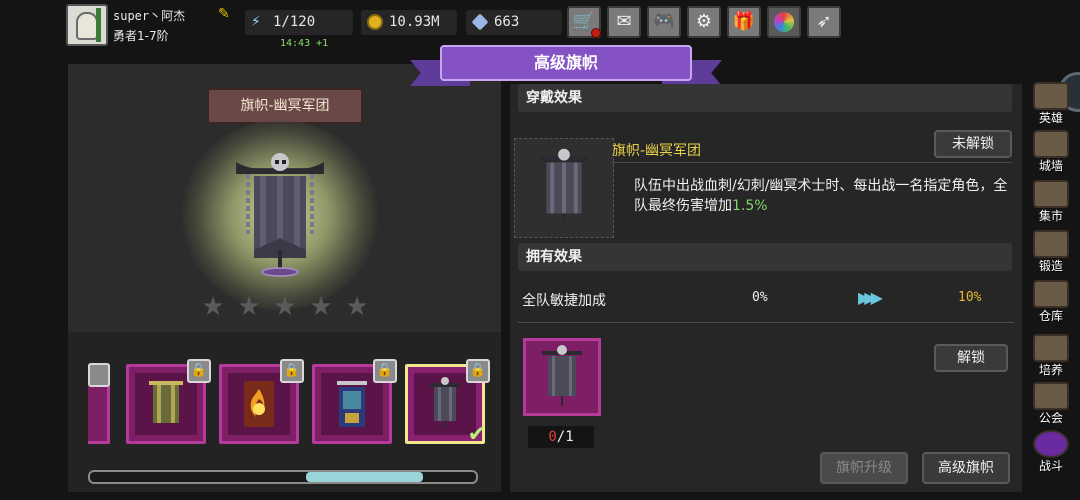 This screenshot has width=1080, height=500. Describe the element at coordinates (507, 22) in the screenshot. I see `gem-value: 663` at that location.